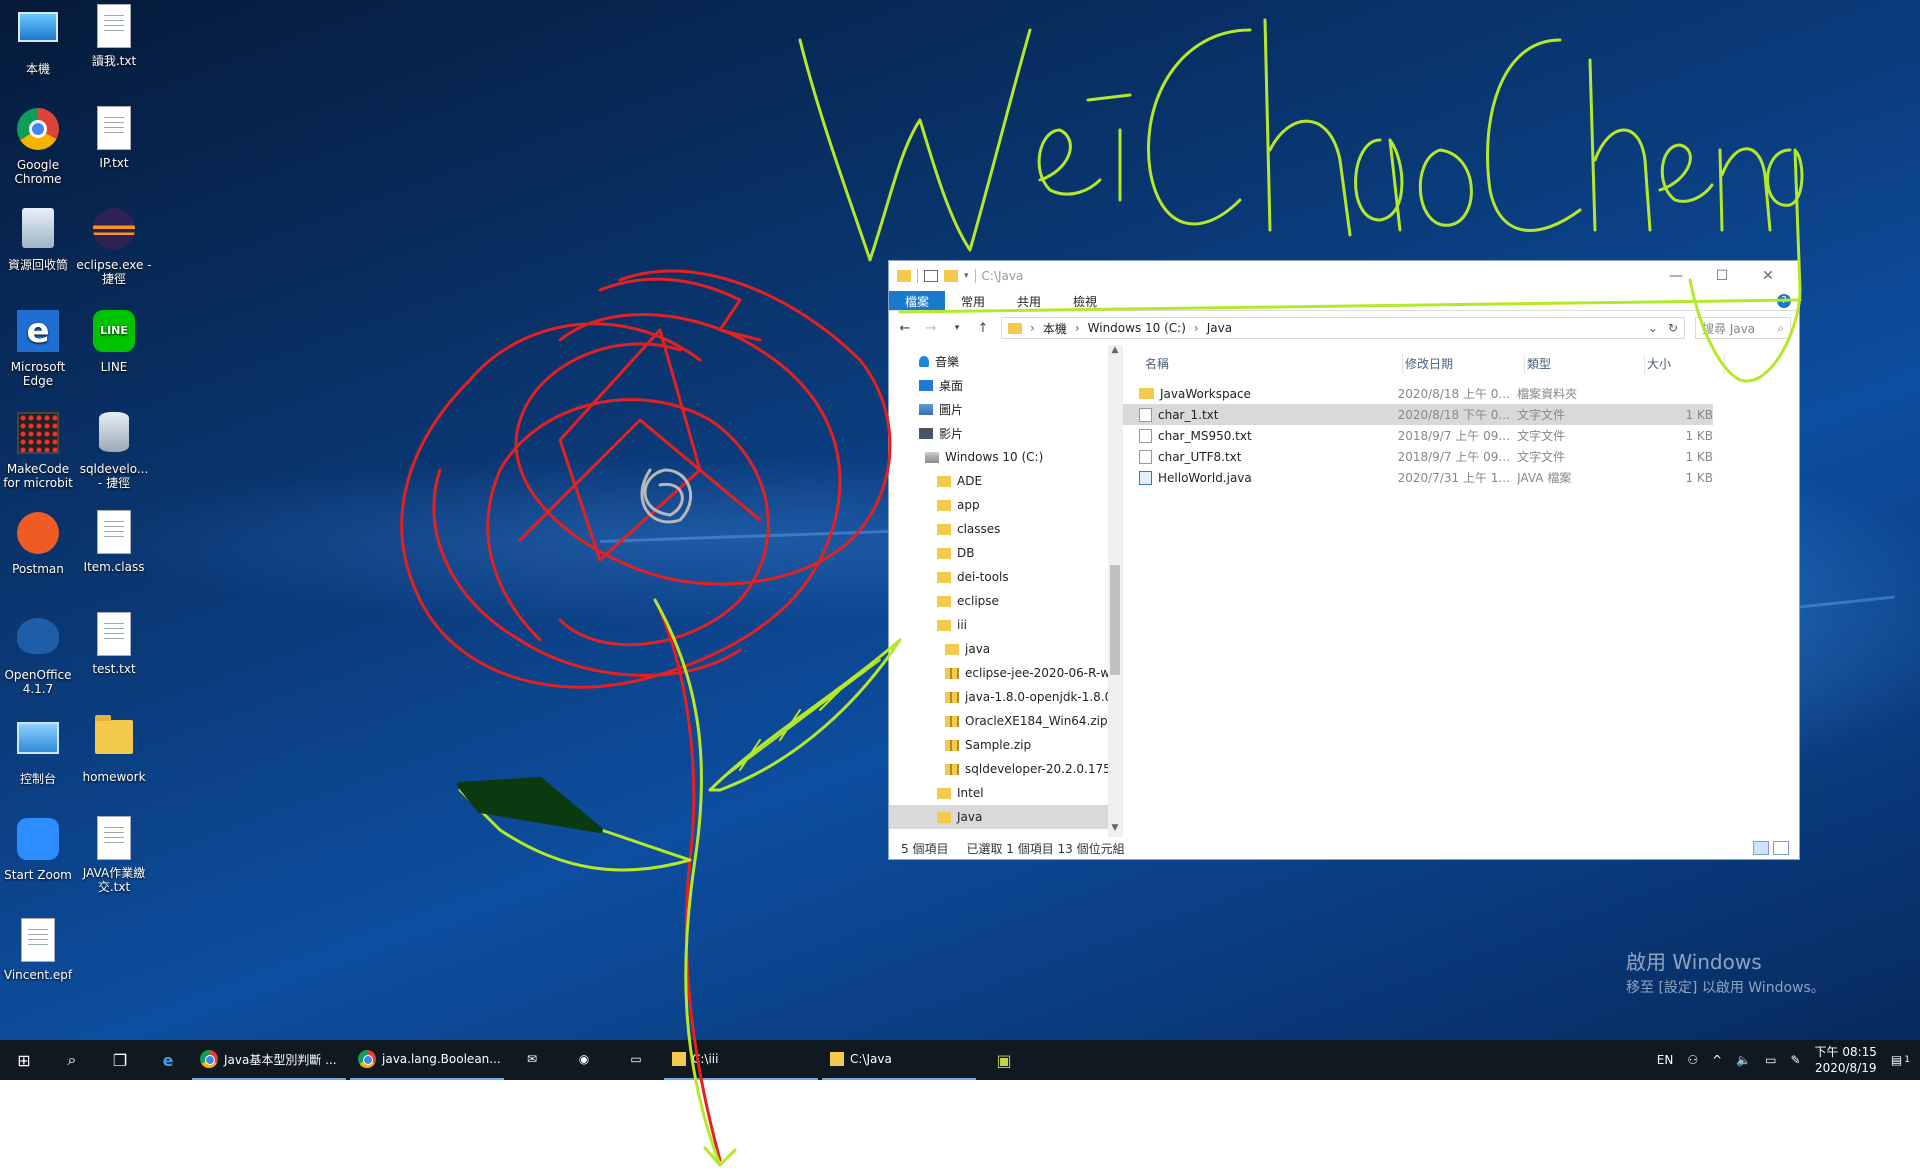 This screenshot has width=1920, height=1171. I want to click on nav-item: 影片, so click(1005, 433).